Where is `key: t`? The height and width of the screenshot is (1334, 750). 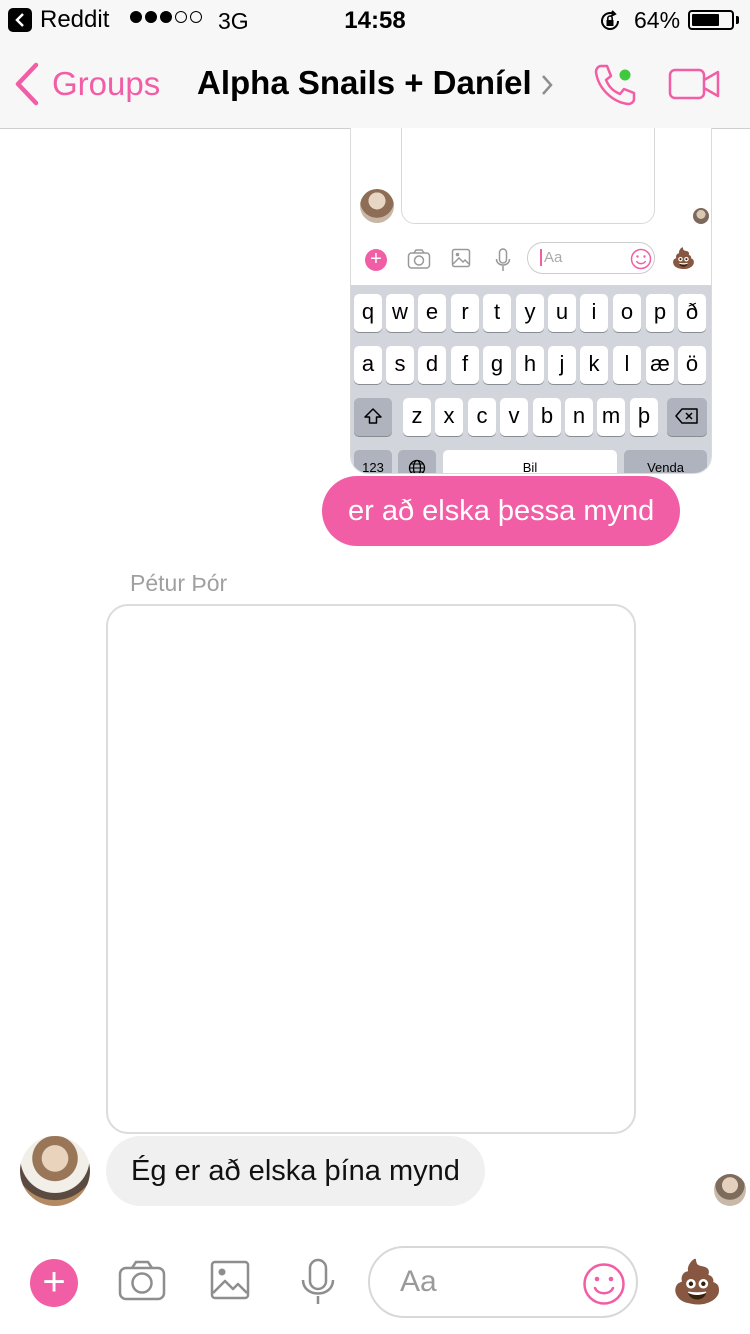
key: t is located at coordinates (497, 313).